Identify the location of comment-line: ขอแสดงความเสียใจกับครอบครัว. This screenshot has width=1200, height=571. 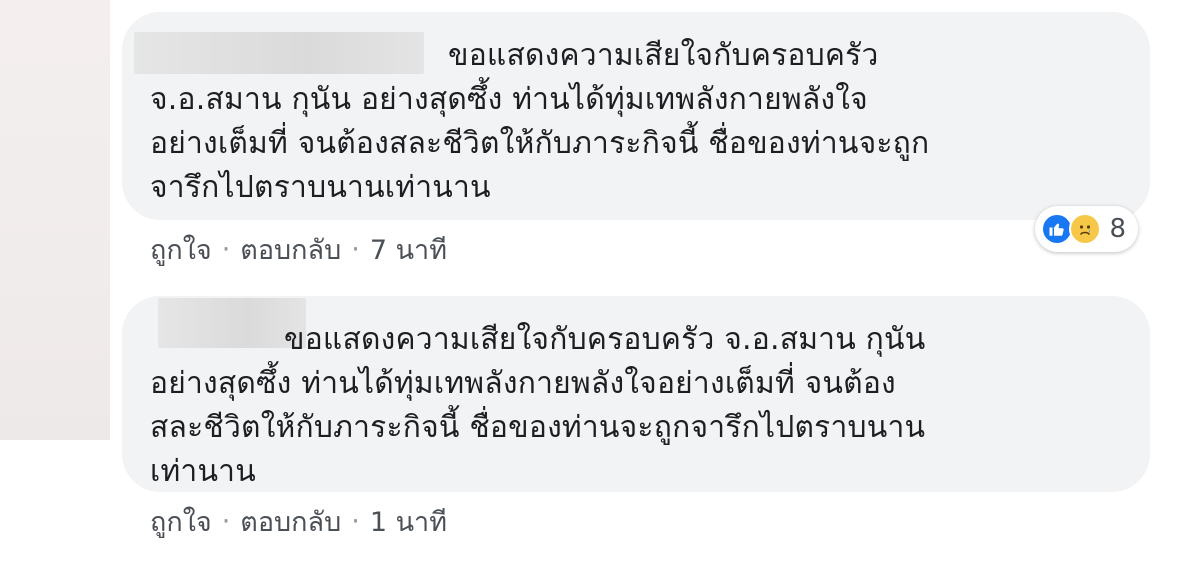
(663, 55).